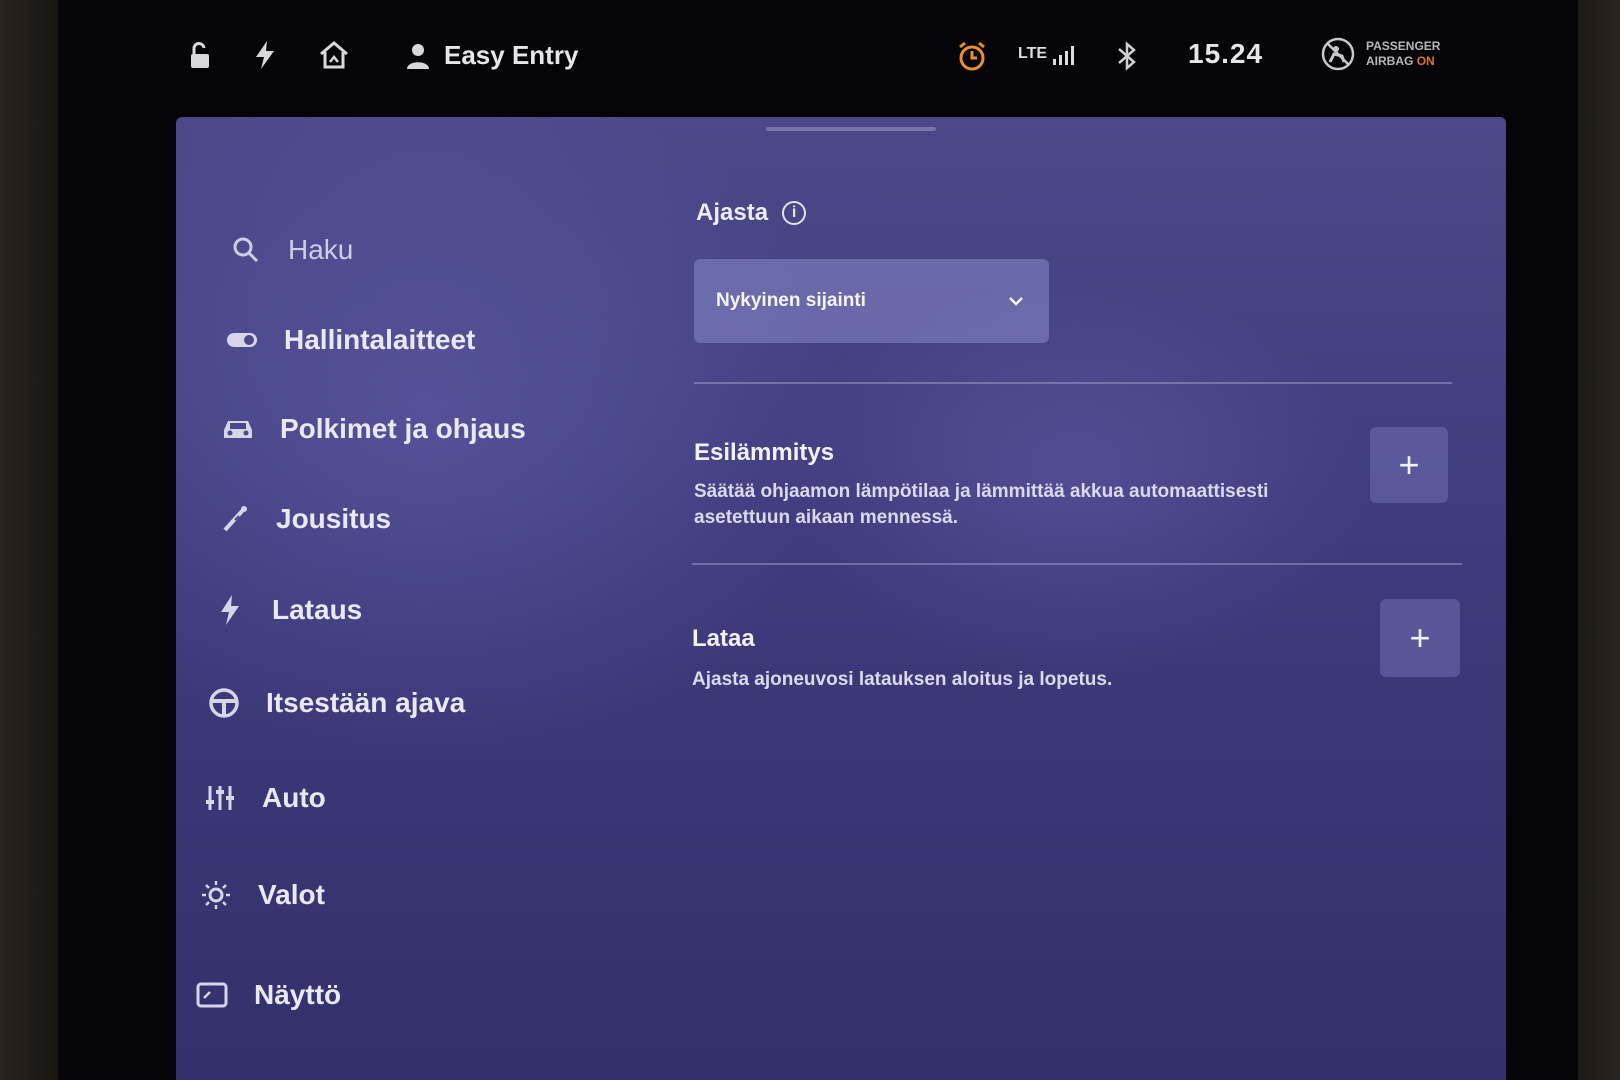 This screenshot has width=1620, height=1080. What do you see at coordinates (1425, 61) in the screenshot?
I see `airbag-state: ON` at bounding box center [1425, 61].